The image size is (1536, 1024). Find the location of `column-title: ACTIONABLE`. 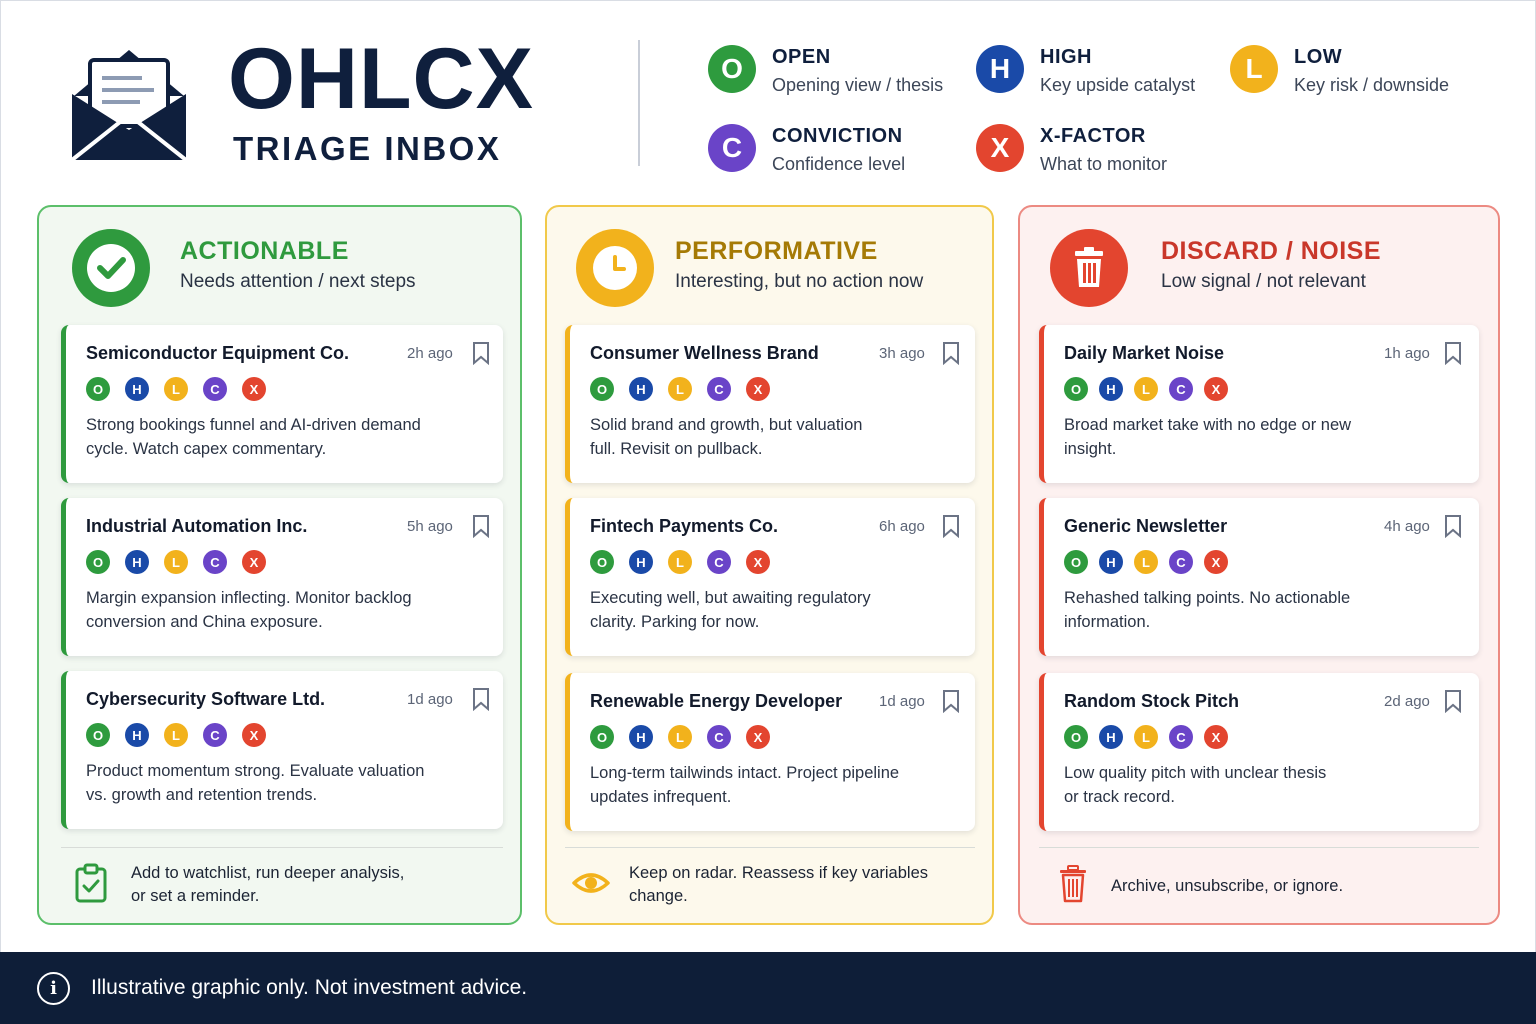

column-title: ACTIONABLE is located at coordinates (264, 251).